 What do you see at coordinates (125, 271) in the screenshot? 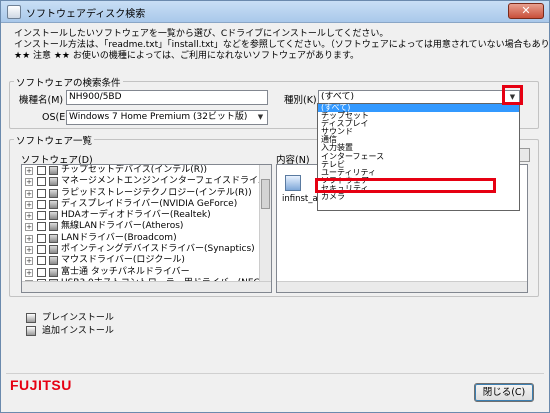
I see `tree-item-label: 富士通 タッチパネルドライバー` at bounding box center [125, 271].